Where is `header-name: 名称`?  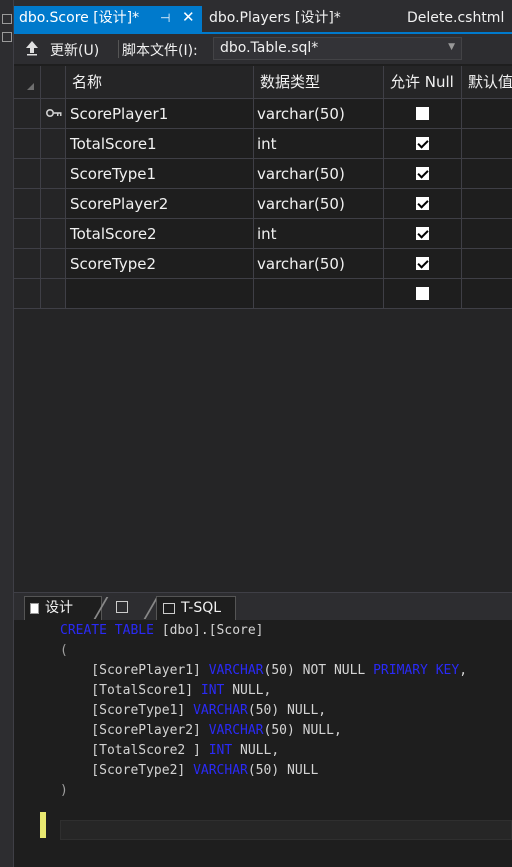
header-name: 名称 is located at coordinates (160, 82).